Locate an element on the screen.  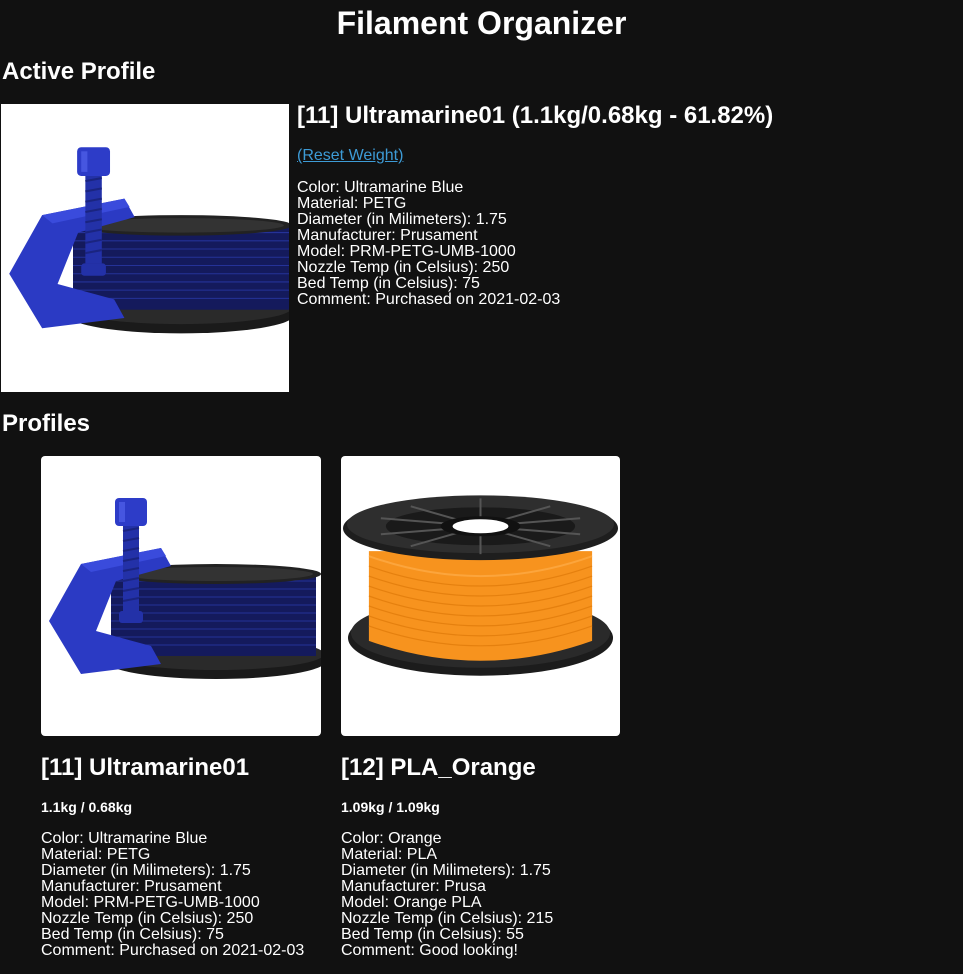
active-profile-image is located at coordinates (145, 248).